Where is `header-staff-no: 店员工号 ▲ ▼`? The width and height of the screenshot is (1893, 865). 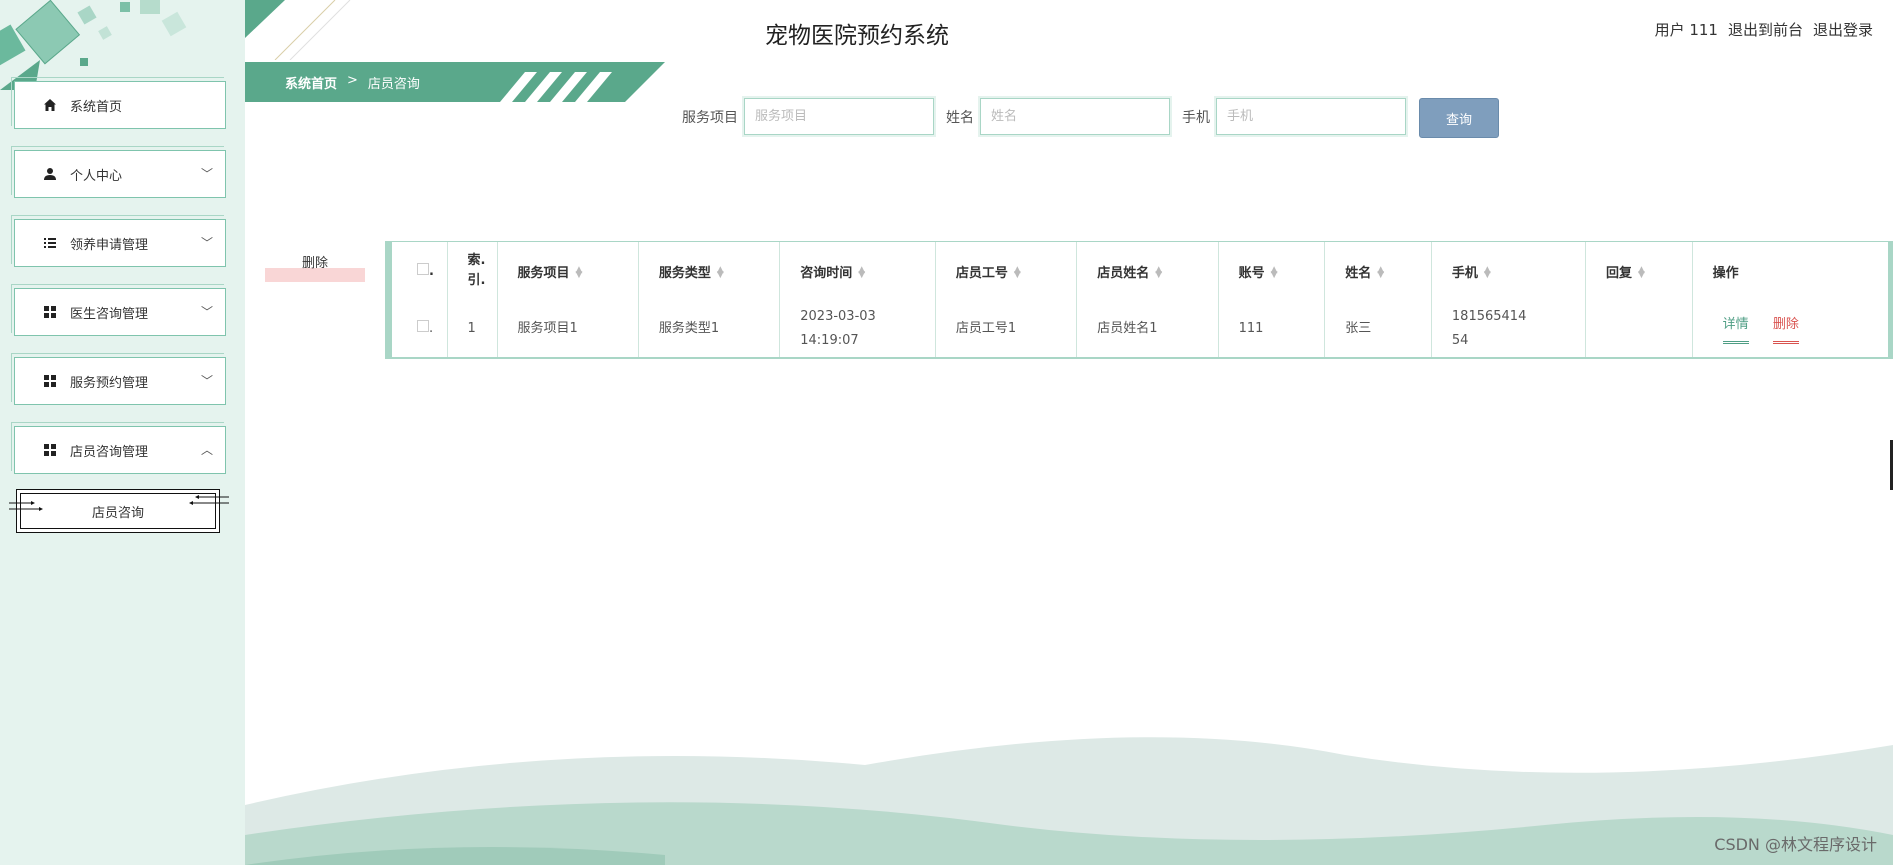 header-staff-no: 店员工号 ▲ ▼ is located at coordinates (1006, 271).